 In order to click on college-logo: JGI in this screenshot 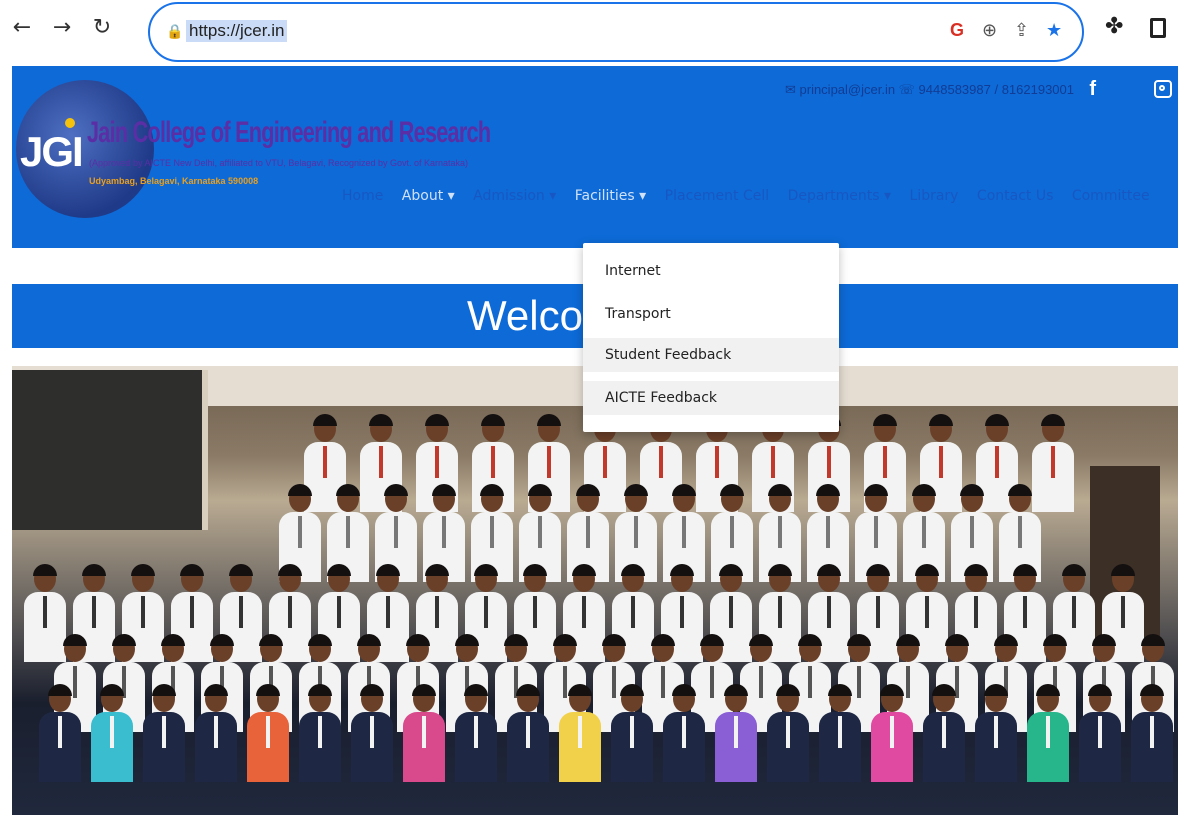, I will do `click(85, 149)`.